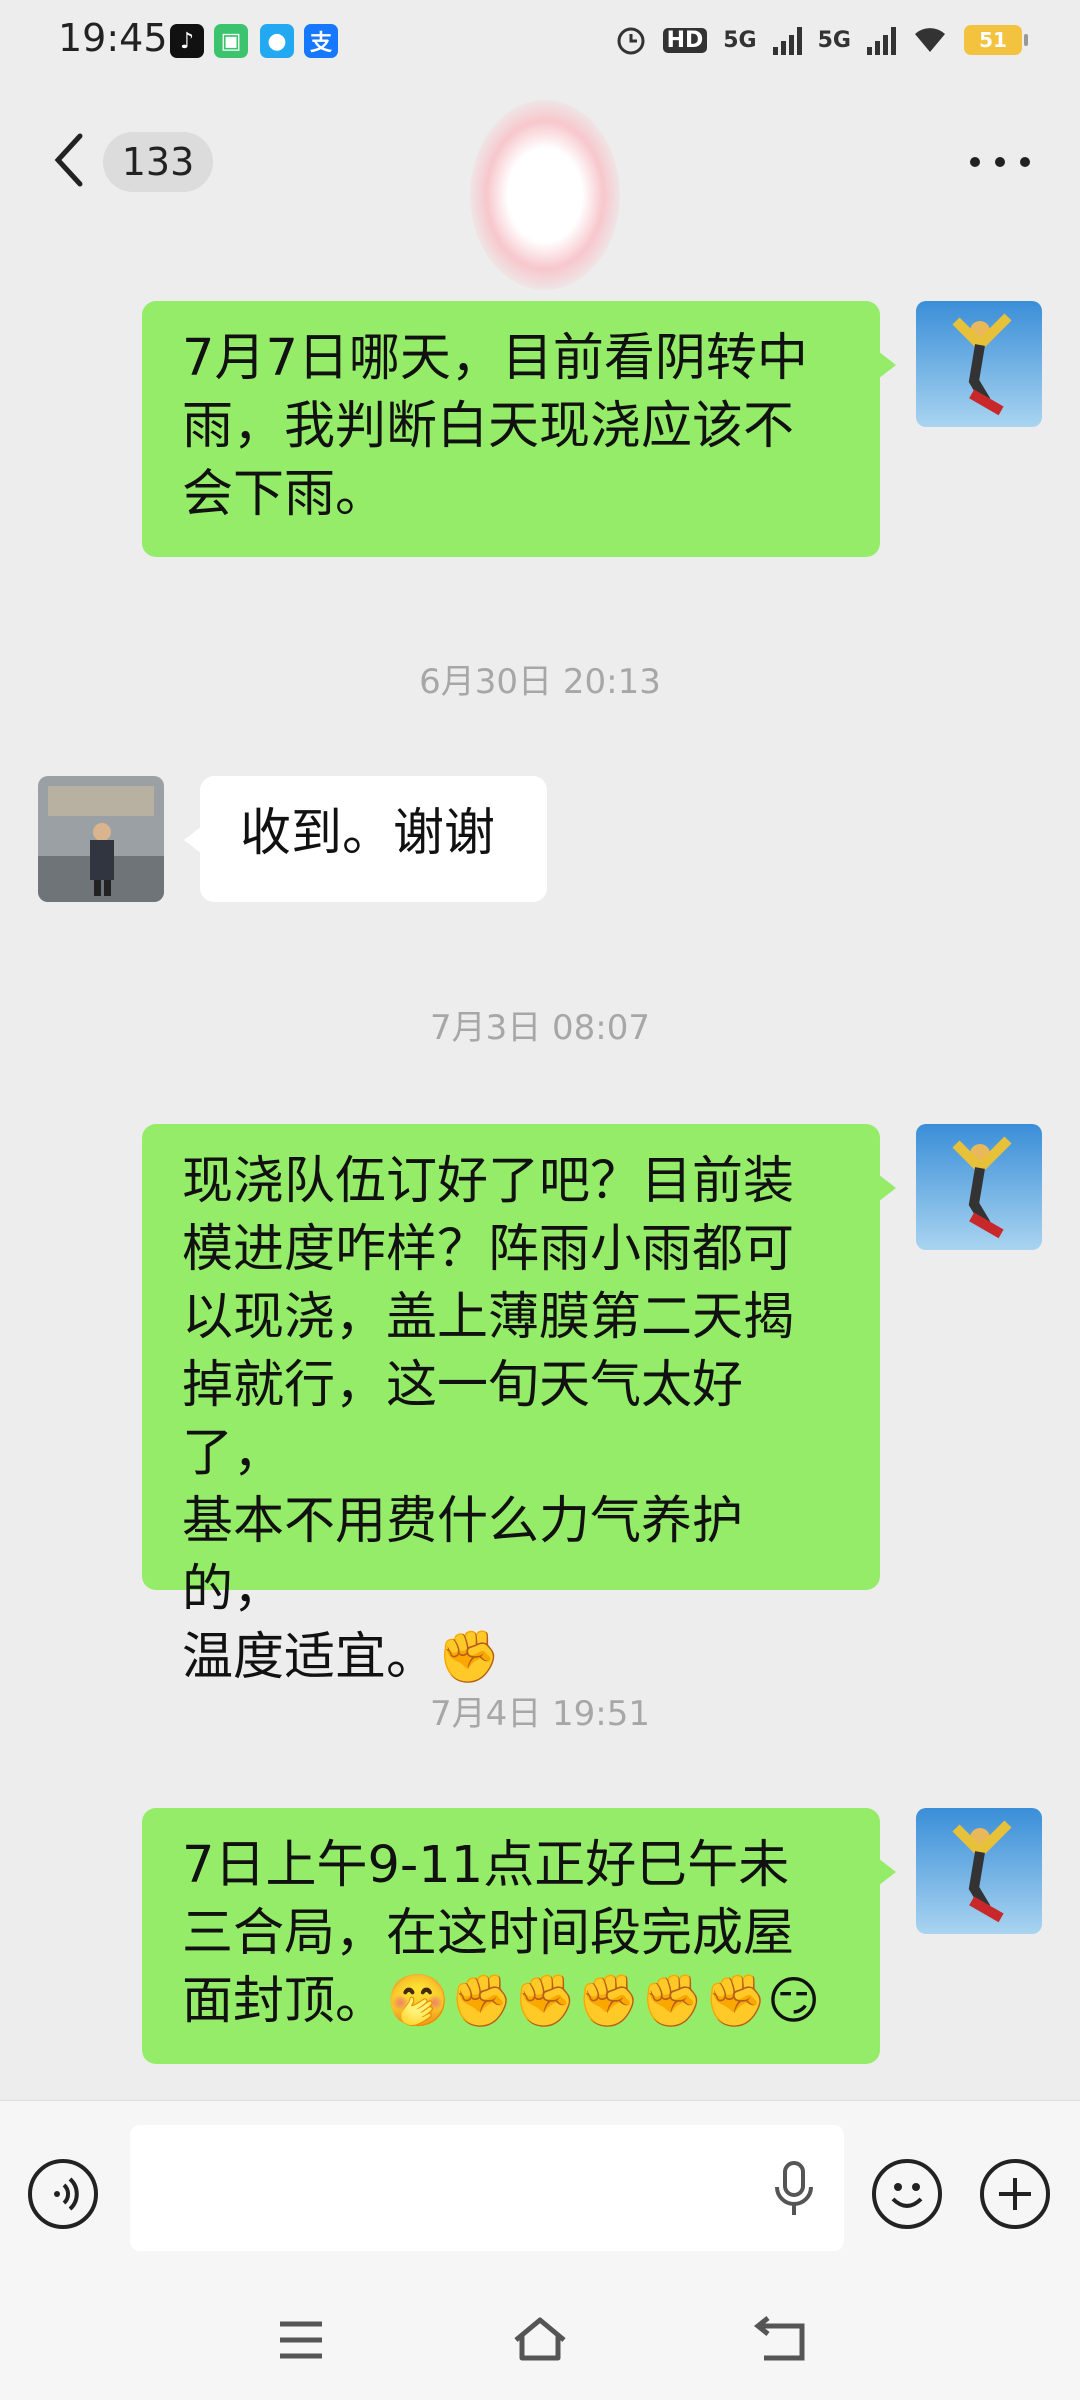 This screenshot has width=1080, height=2400. What do you see at coordinates (834, 40) in the screenshot?
I see `network-label-2: 5G` at bounding box center [834, 40].